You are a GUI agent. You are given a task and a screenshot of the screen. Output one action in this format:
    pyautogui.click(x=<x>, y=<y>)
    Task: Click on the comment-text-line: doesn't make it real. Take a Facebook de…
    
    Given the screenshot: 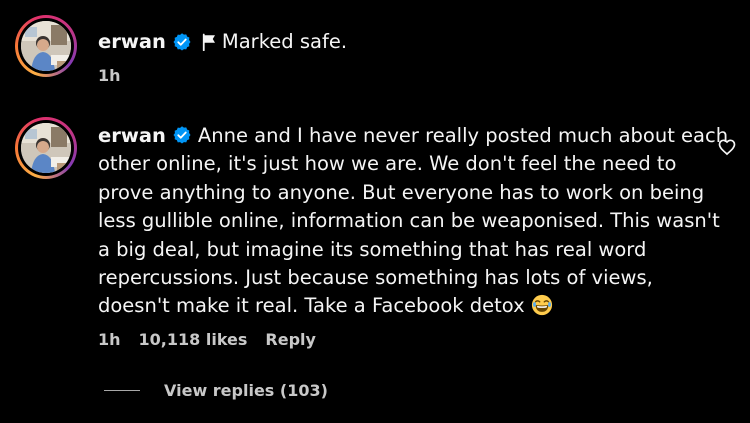 What is the action you would take?
    pyautogui.click(x=311, y=306)
    